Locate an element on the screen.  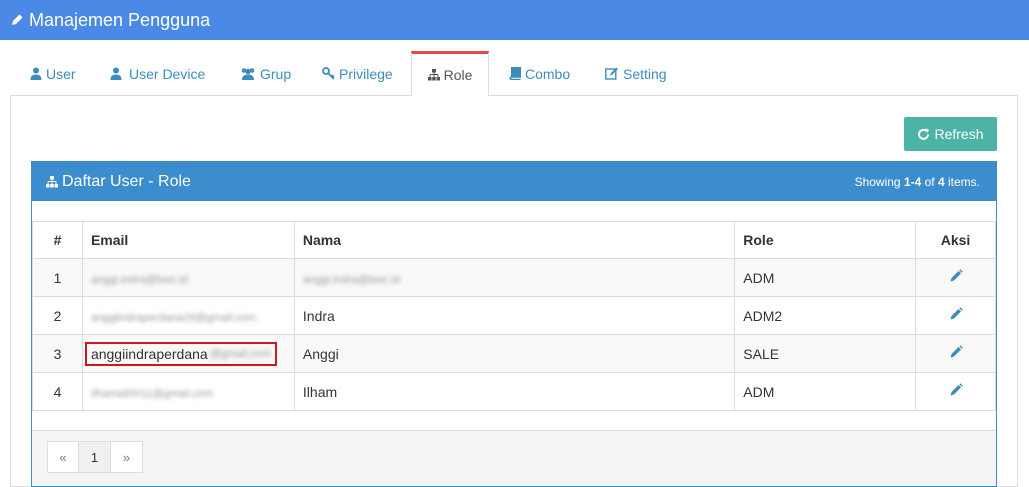
refresh-label: Refresh is located at coordinates (959, 134).